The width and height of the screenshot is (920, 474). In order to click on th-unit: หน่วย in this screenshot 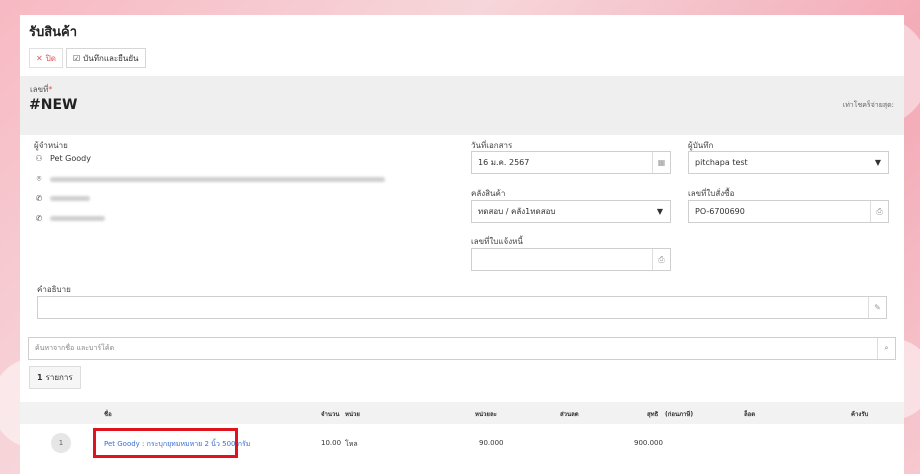, I will do `click(352, 414)`.